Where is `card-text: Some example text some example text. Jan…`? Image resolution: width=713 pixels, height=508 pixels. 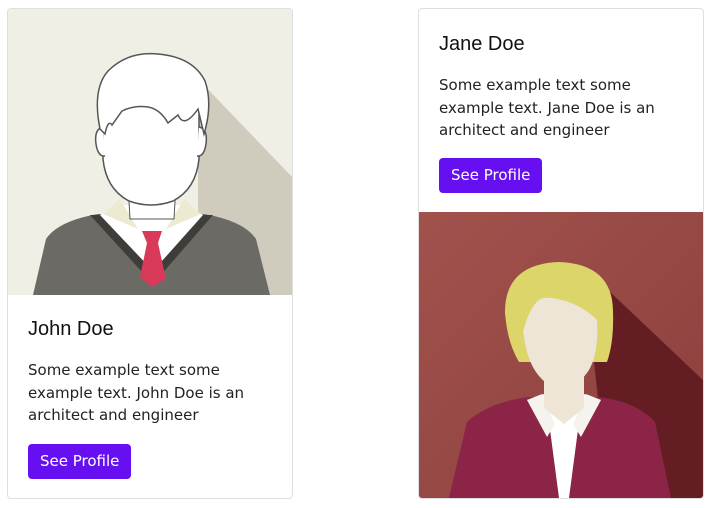 card-text: Some example text some example text. Jan… is located at coordinates (547, 107).